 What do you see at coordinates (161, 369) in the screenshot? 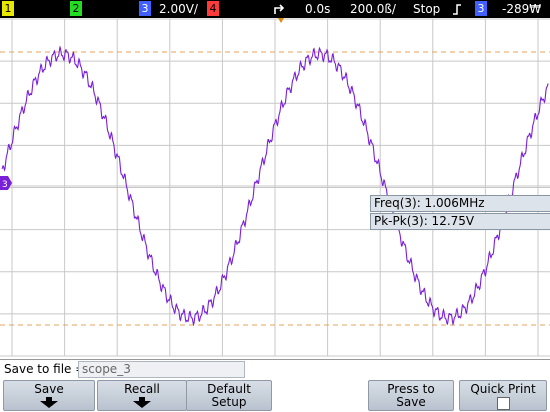
I see `filename-field: scope_3` at bounding box center [161, 369].